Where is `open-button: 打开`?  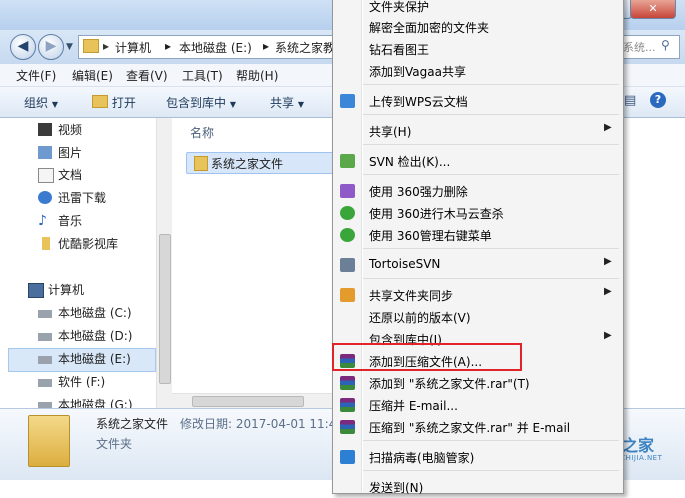 open-button: 打开 is located at coordinates (114, 102).